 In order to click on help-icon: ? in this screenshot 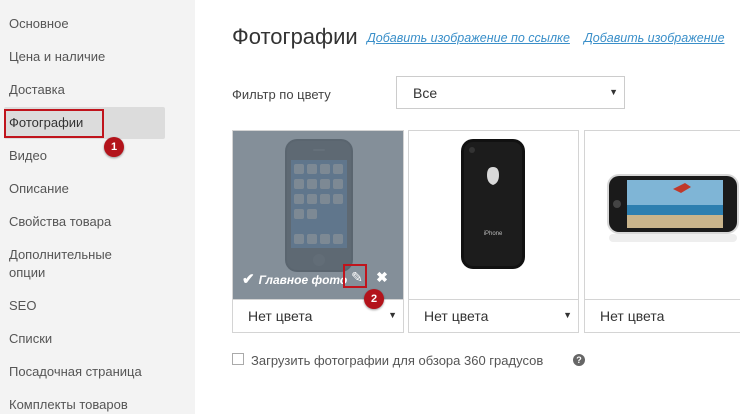, I will do `click(579, 360)`.